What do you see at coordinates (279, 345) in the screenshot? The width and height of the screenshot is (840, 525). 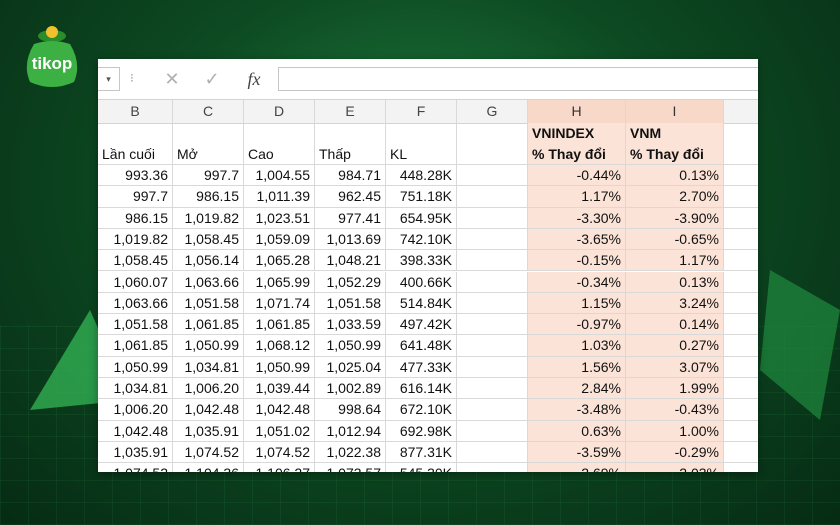 I see `cell-d: 1,068.12` at bounding box center [279, 345].